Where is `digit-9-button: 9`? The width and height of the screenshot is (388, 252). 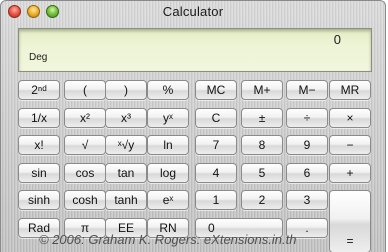 digit-9-button: 9 is located at coordinates (307, 145).